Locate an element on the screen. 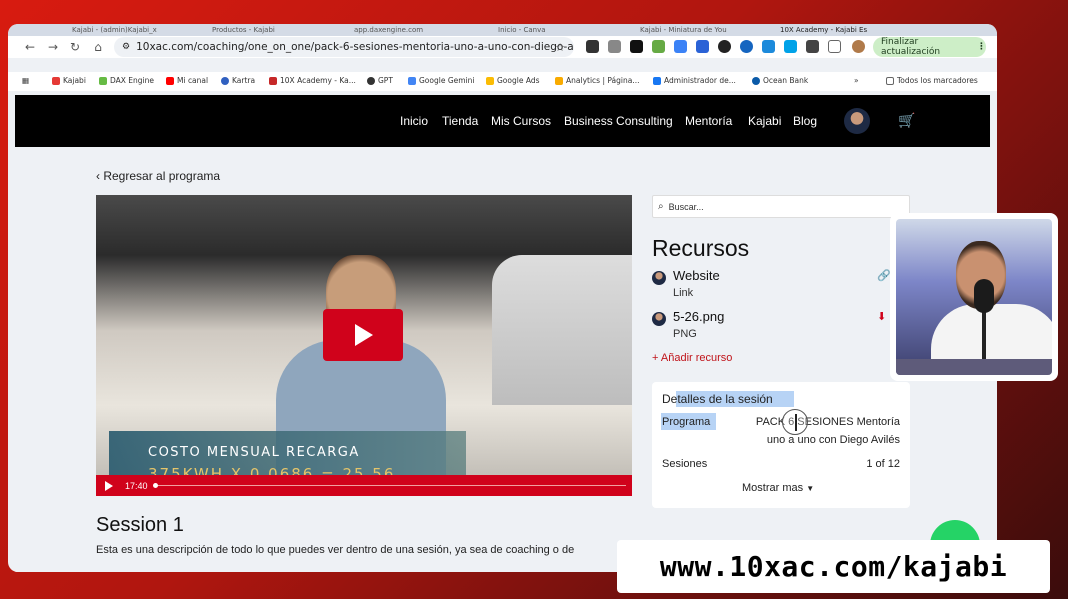 This screenshot has width=1068, height=599. bookmark-item: DAX Engine is located at coordinates (126, 80).